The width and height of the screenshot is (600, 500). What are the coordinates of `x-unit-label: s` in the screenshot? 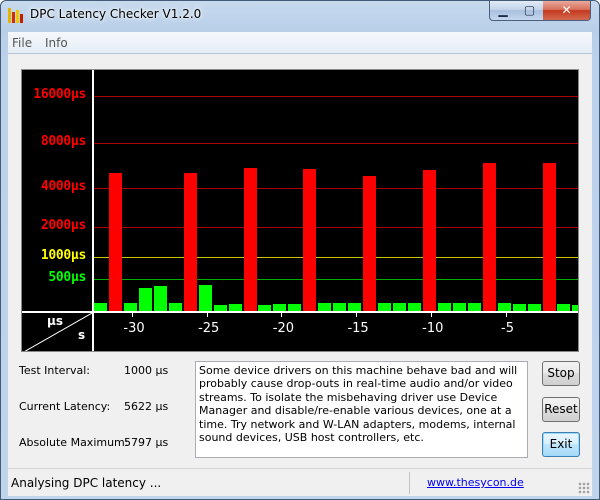 It's located at (82, 335).